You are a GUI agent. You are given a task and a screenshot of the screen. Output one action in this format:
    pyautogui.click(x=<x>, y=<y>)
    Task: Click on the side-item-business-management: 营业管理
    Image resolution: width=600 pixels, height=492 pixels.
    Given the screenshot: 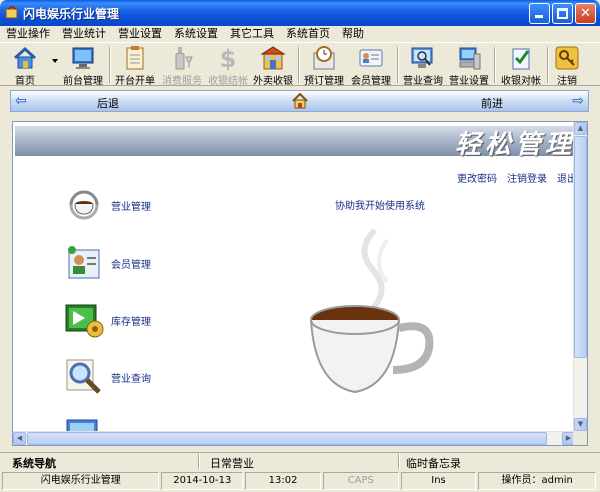 What is the action you would take?
    pyautogui.click(x=107, y=205)
    